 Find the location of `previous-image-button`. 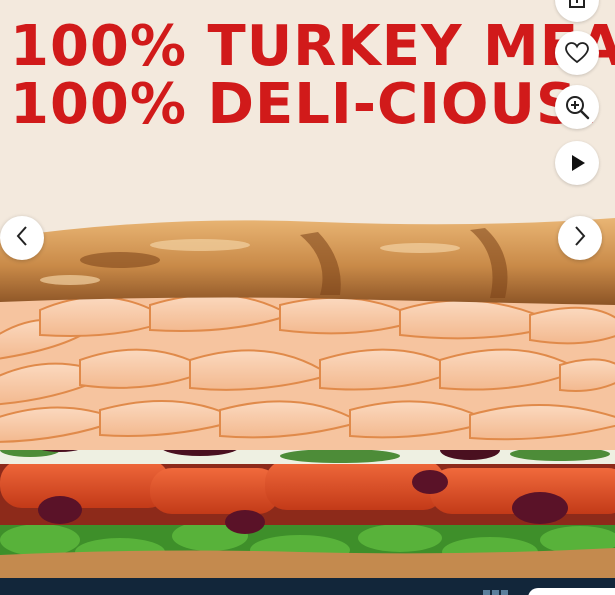

previous-image-button is located at coordinates (22, 238).